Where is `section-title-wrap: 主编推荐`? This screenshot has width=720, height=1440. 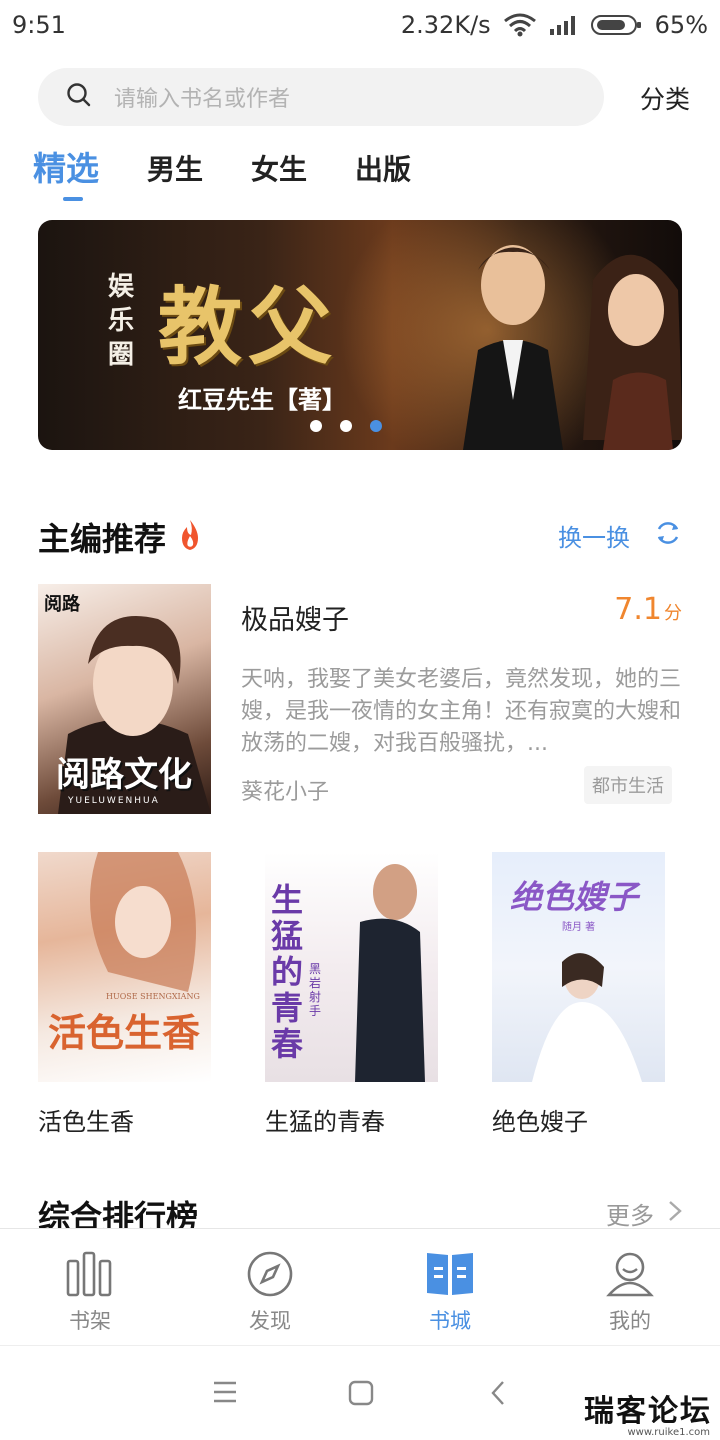
section-title-wrap: 主编推荐 is located at coordinates (121, 537).